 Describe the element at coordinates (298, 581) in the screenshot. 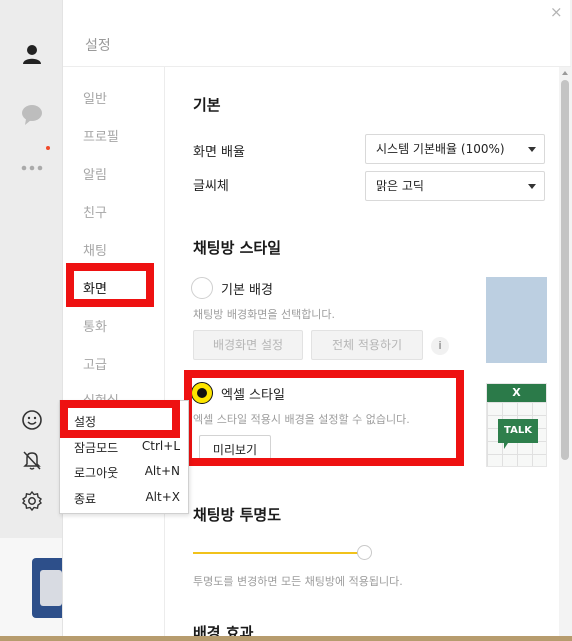

I see `transparency-desc: 투명도를 변경하면 모든 채팅방에 적용됩니다.` at that location.